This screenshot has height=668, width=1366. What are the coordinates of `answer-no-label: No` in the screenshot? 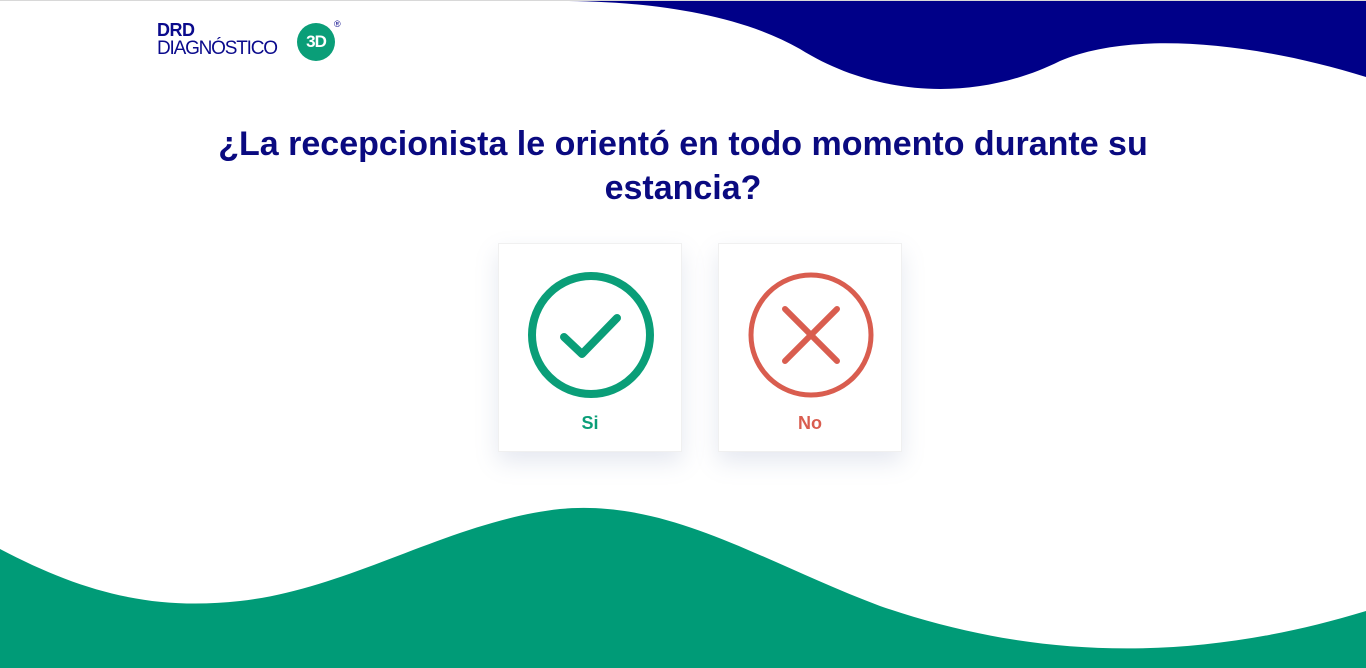 It's located at (810, 423).